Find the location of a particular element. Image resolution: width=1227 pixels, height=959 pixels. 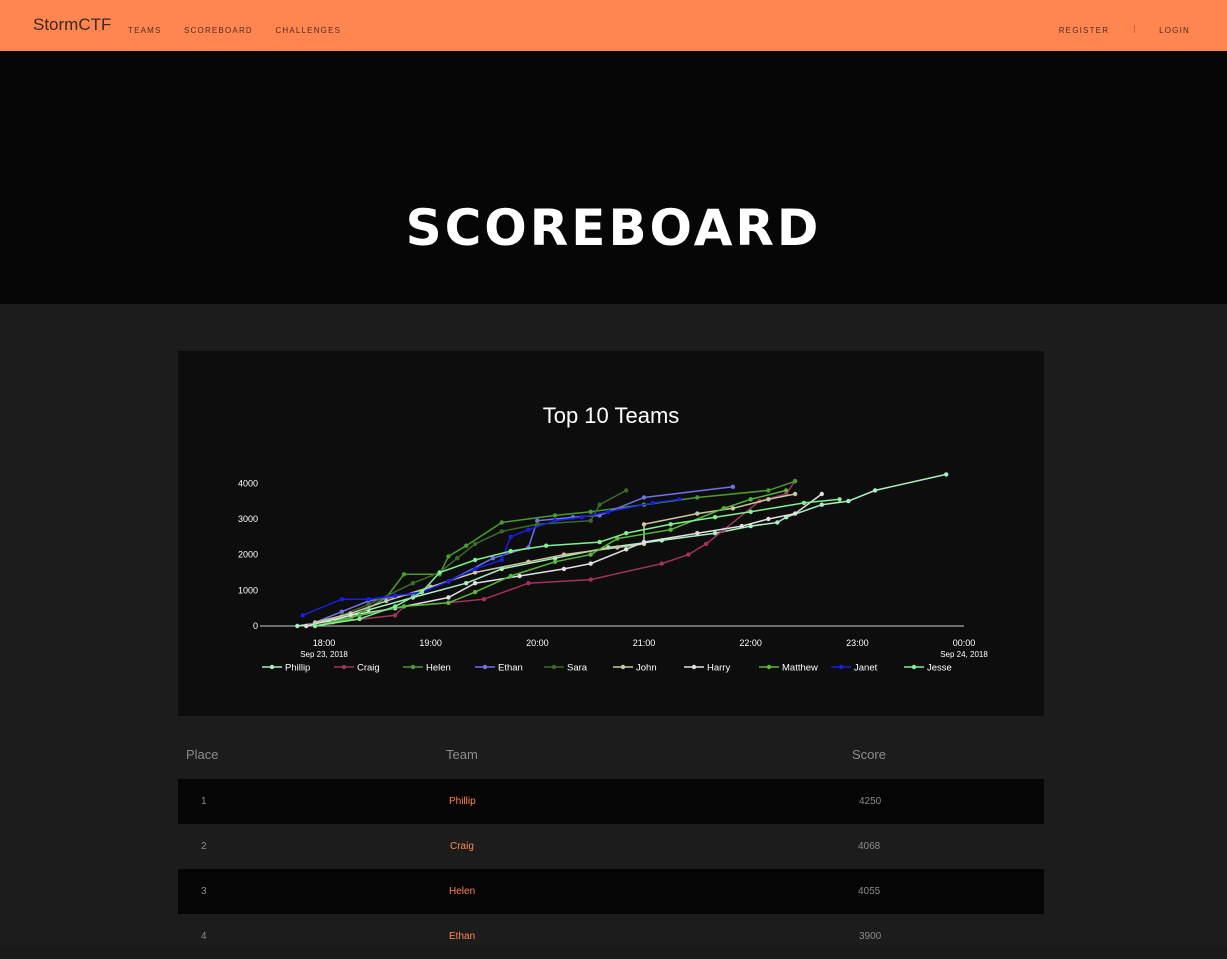

team-link: Craig is located at coordinates (462, 846).